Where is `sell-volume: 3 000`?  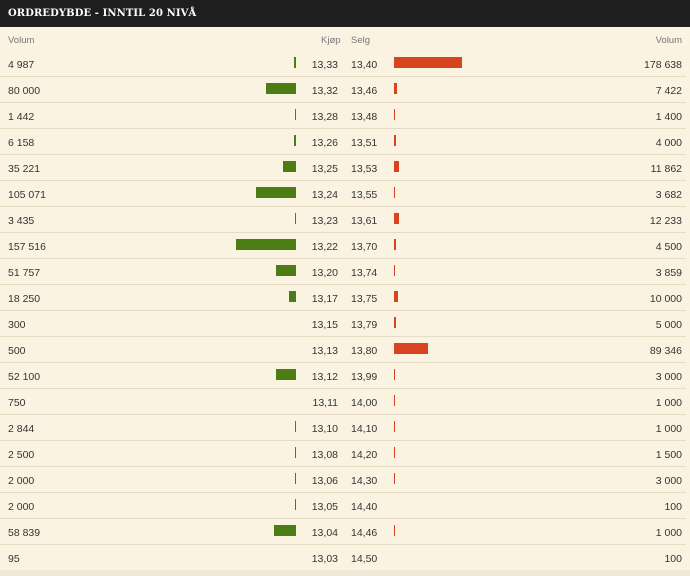 sell-volume: 3 000 is located at coordinates (668, 377).